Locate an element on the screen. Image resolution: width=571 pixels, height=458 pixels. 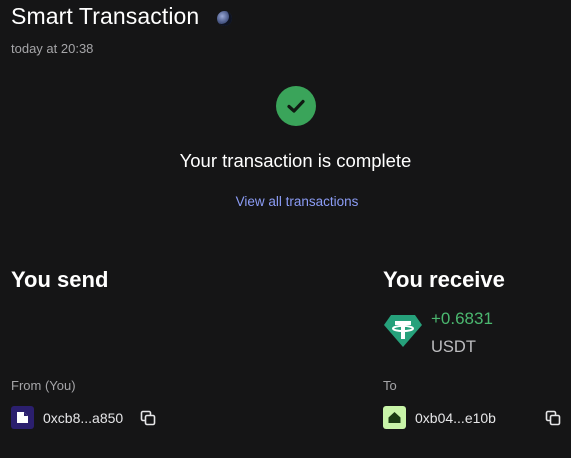
received-token: +0.6831 USDT is located at coordinates (438, 333).